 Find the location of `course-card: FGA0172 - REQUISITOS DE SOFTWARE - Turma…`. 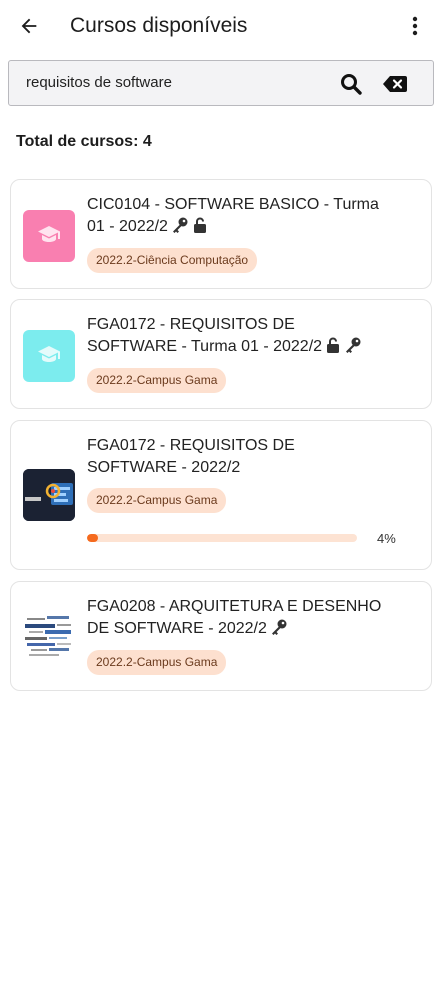

course-card: FGA0172 - REQUISITOS DE SOFTWARE - Turma… is located at coordinates (221, 354).